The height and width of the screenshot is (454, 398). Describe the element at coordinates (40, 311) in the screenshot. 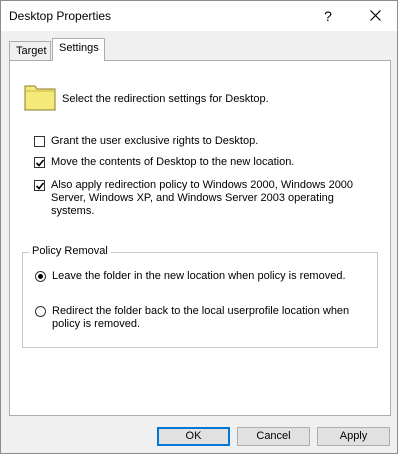

I see `redirect-back-radio` at that location.